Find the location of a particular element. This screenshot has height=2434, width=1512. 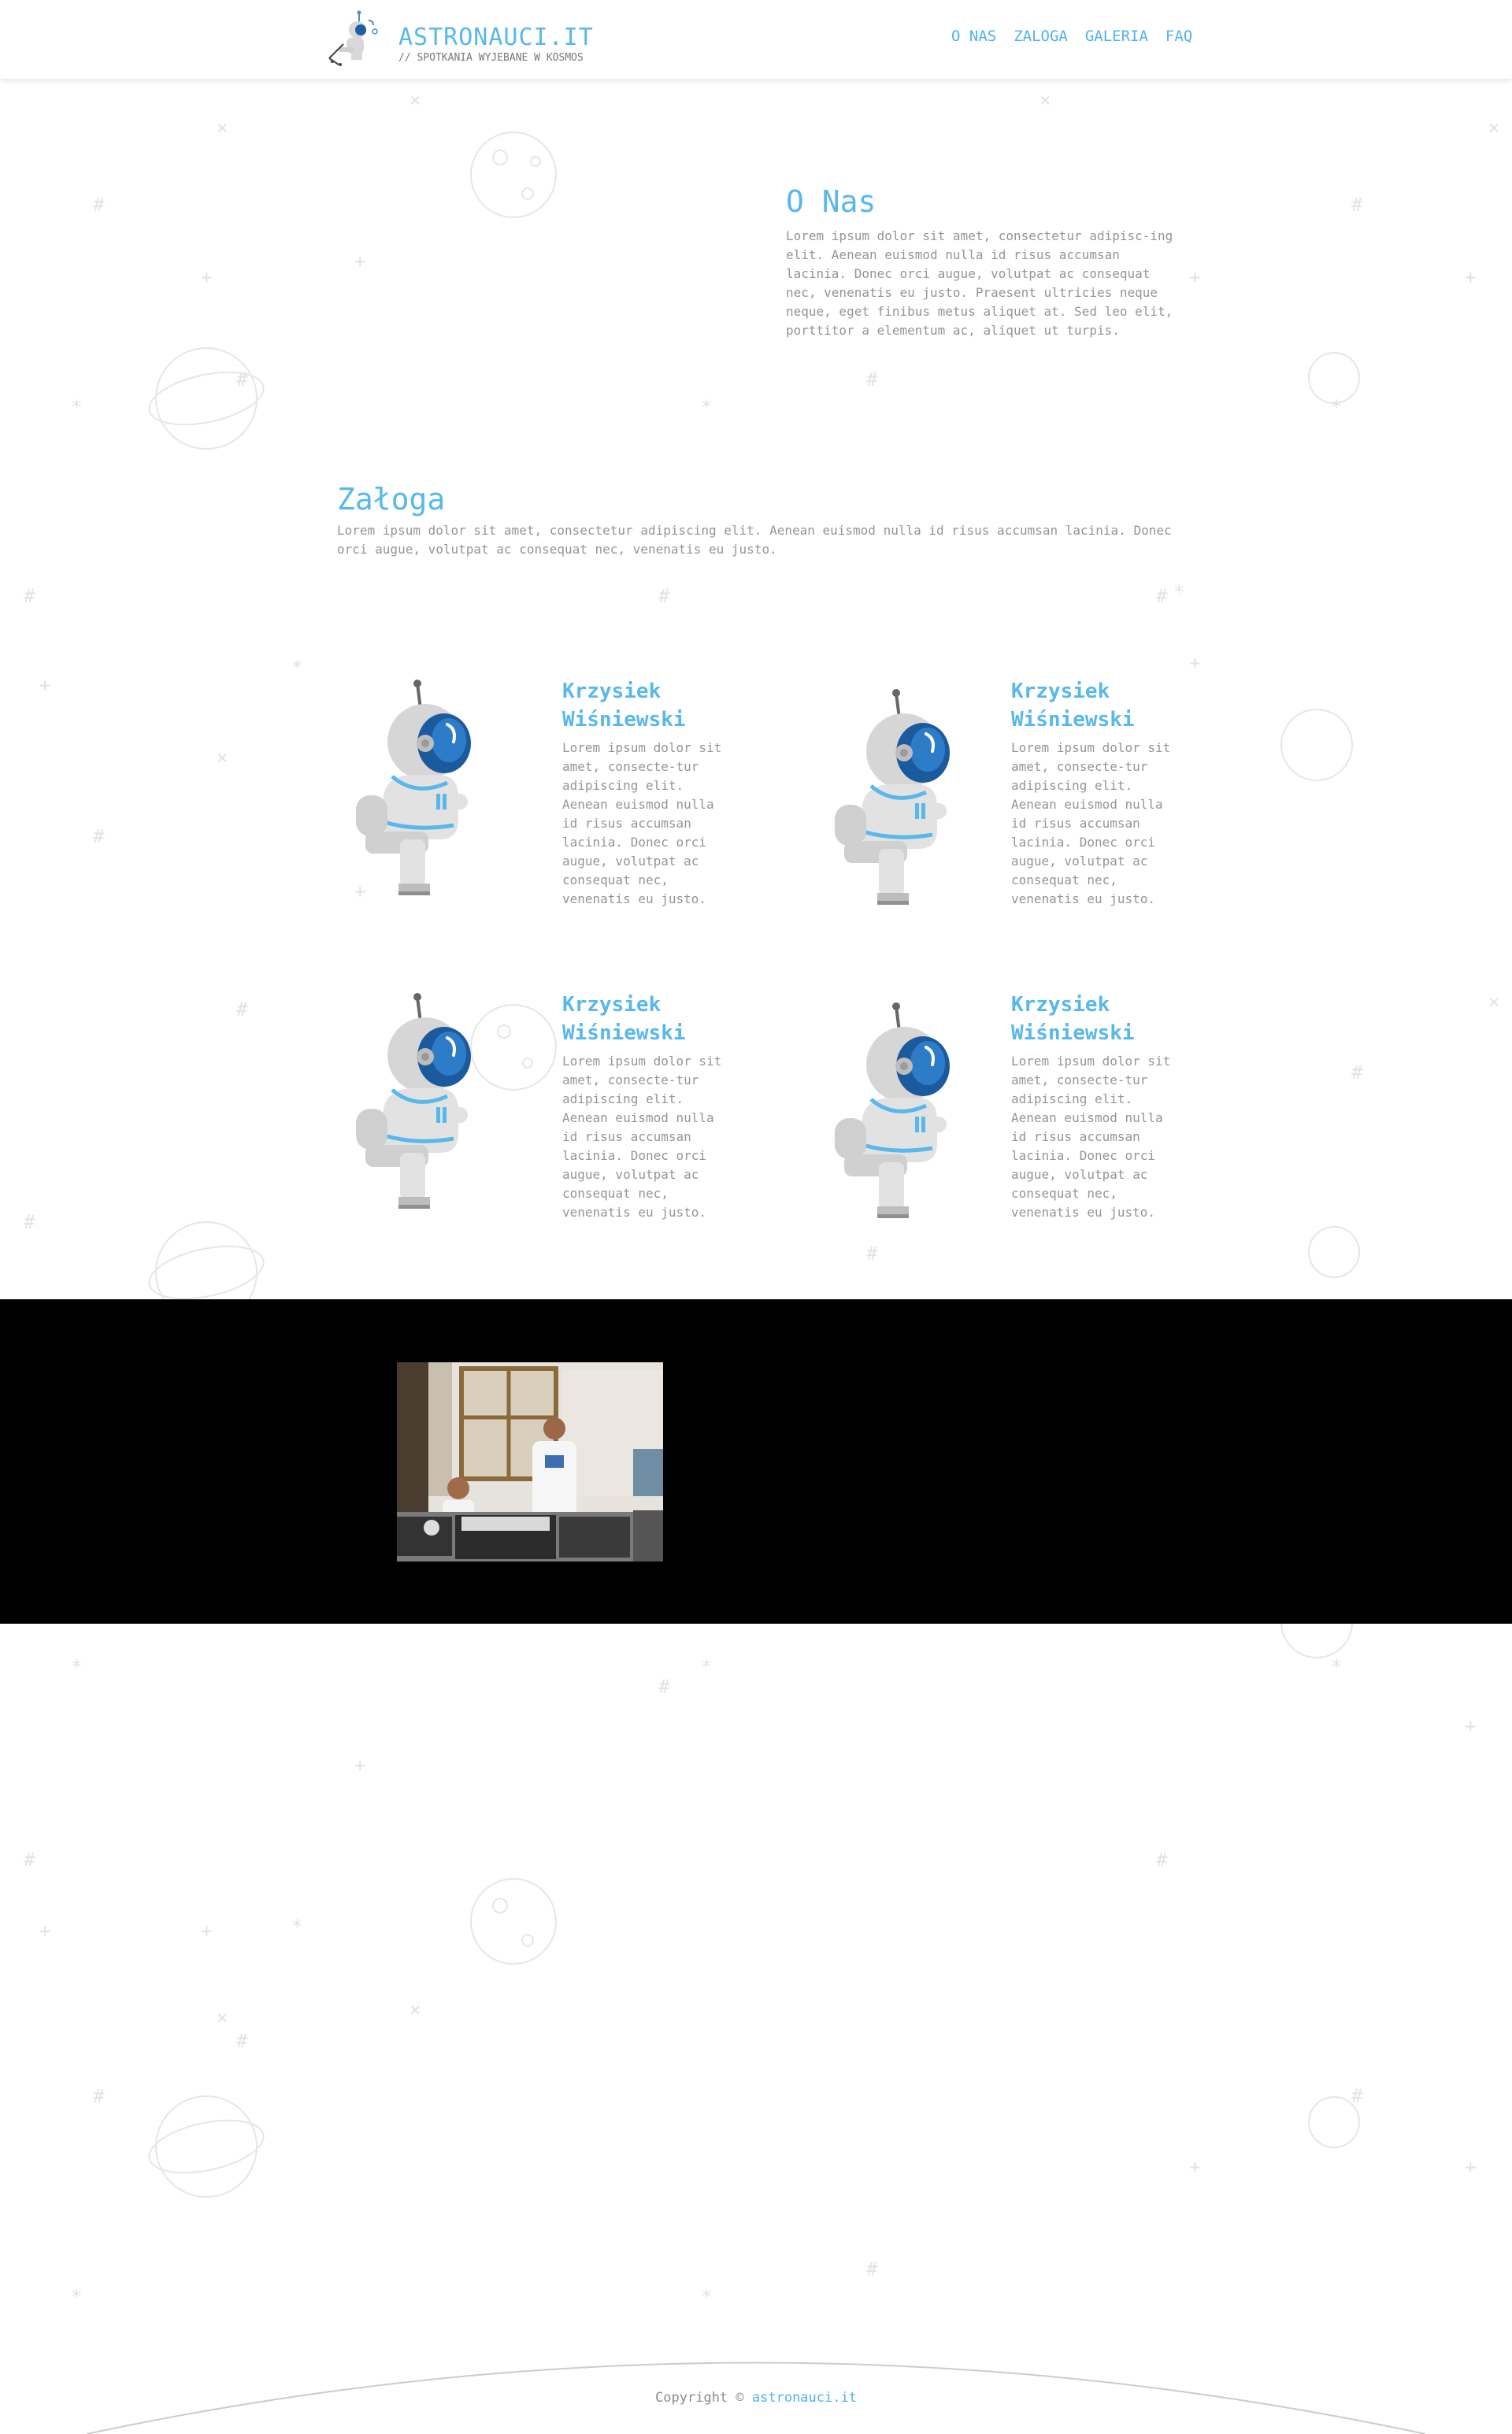

copyright-notice: Copyright © astronauci.it is located at coordinates (756, 2398).